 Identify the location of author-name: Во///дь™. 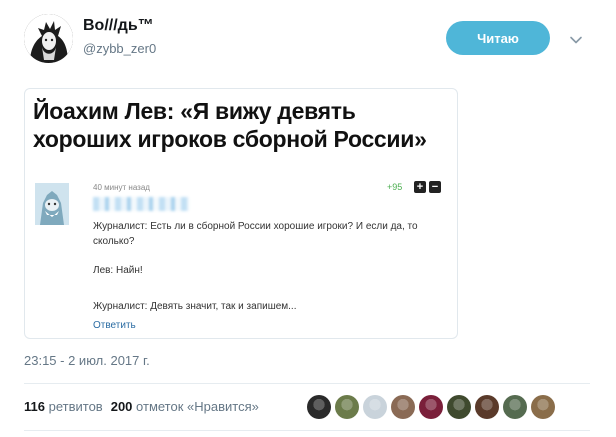
(118, 26).